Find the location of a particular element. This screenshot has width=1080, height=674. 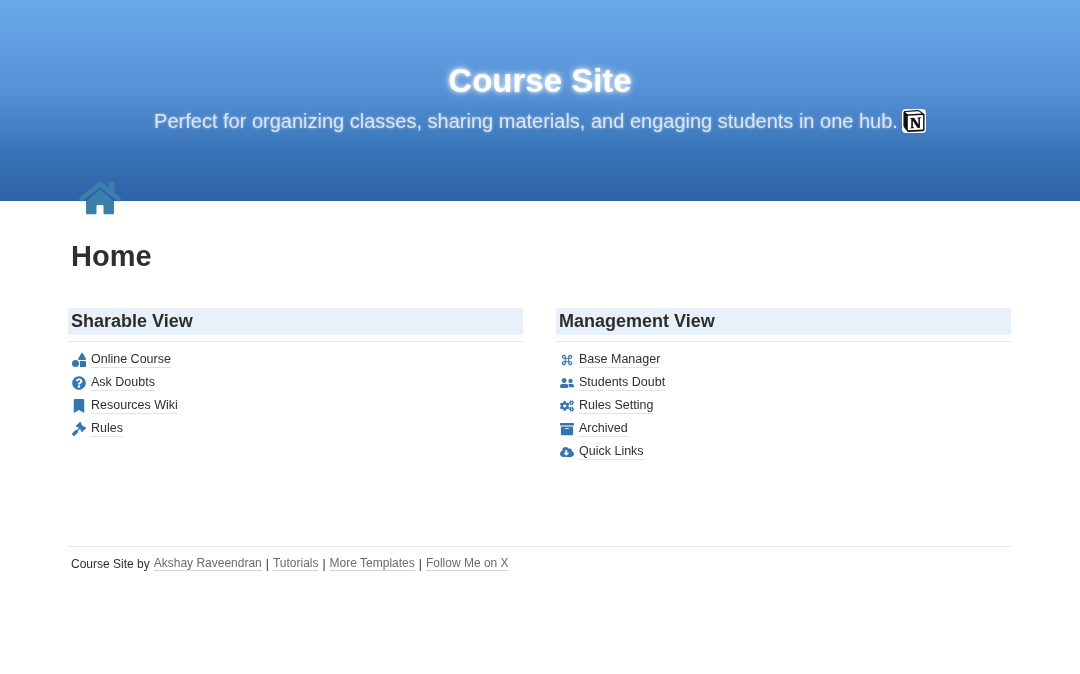

page-link: Rules Setting is located at coordinates (616, 405).